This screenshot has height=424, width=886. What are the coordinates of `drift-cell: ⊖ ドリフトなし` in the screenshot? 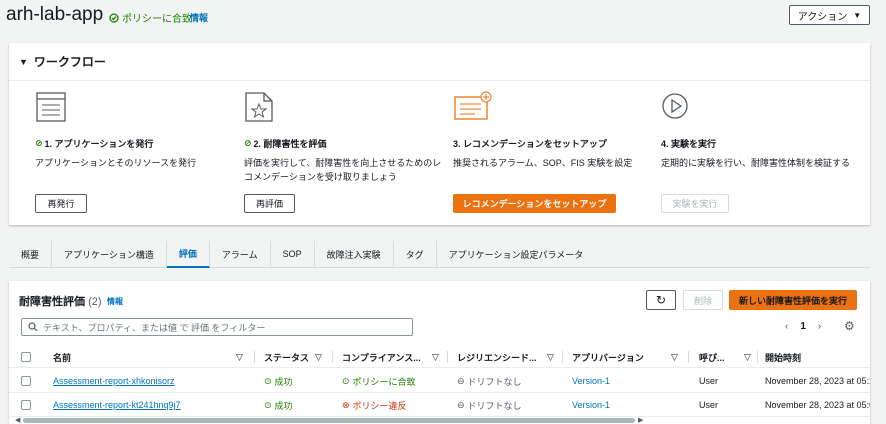 It's located at (489, 405).